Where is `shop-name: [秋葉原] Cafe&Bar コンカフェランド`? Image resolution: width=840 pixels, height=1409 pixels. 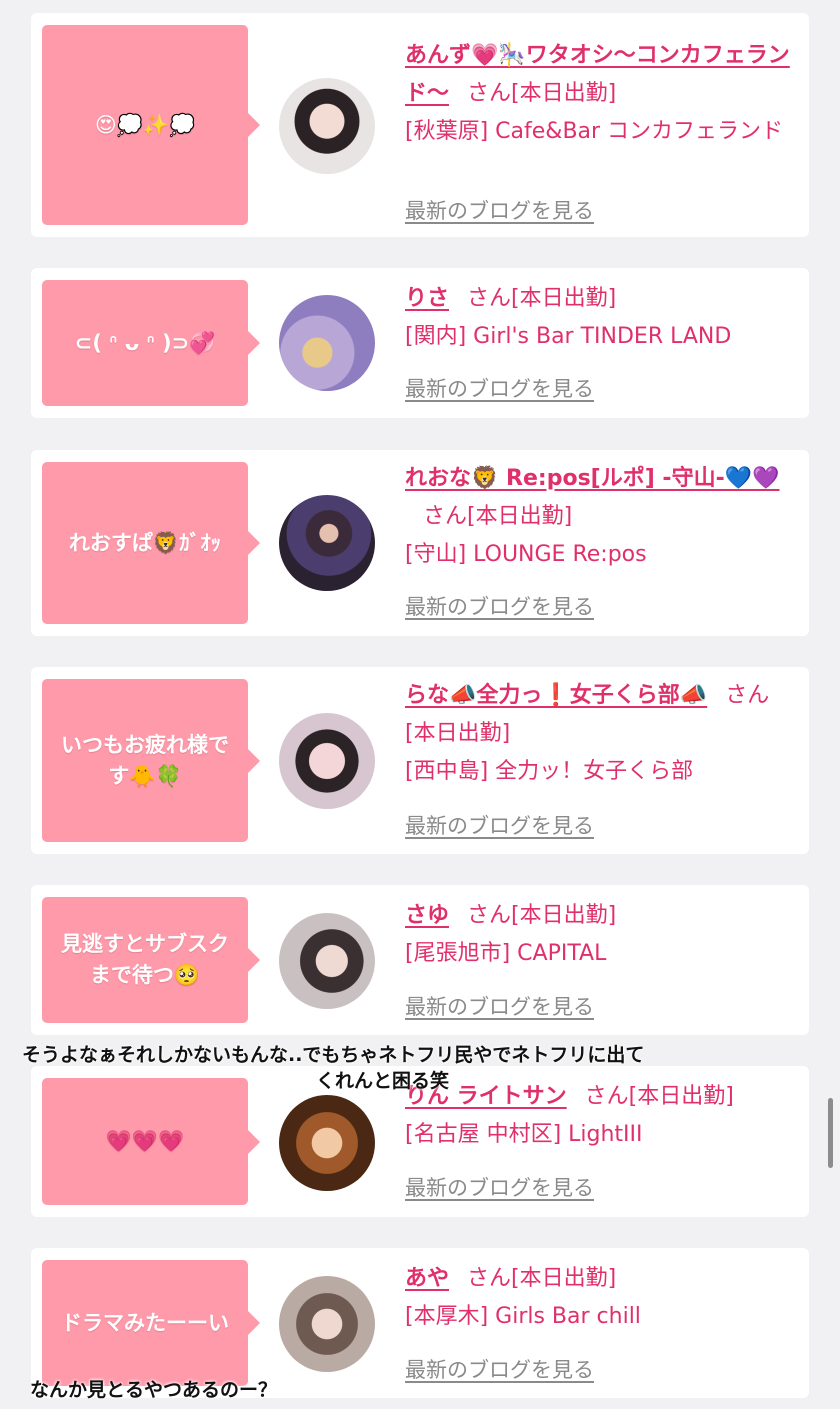
shop-name: [秋葉原] Cafe&Bar コンカフェランド is located at coordinates (594, 131).